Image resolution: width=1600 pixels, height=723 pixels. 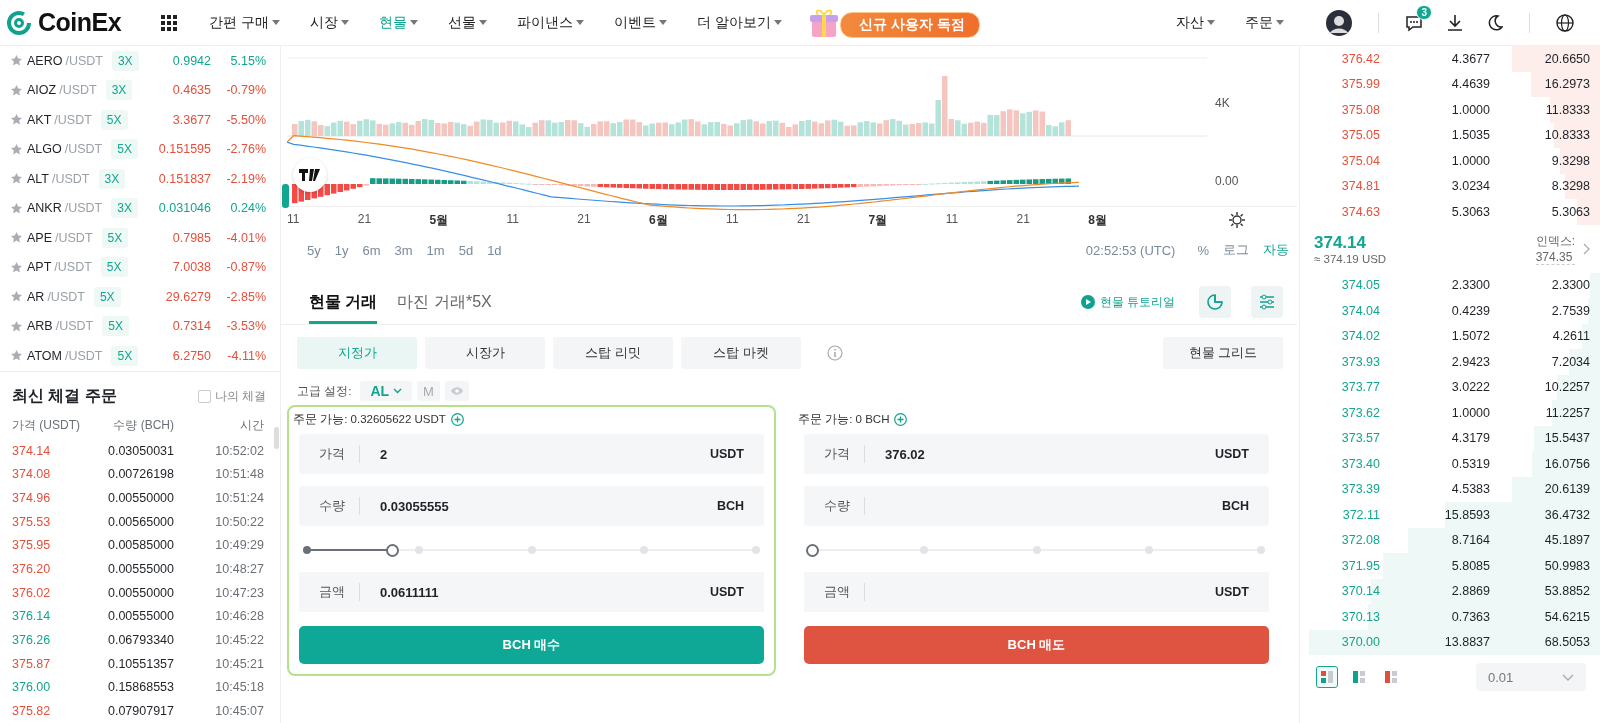 What do you see at coordinates (739, 22) in the screenshot?
I see `nav-menu-item: 더 알아보기` at bounding box center [739, 22].